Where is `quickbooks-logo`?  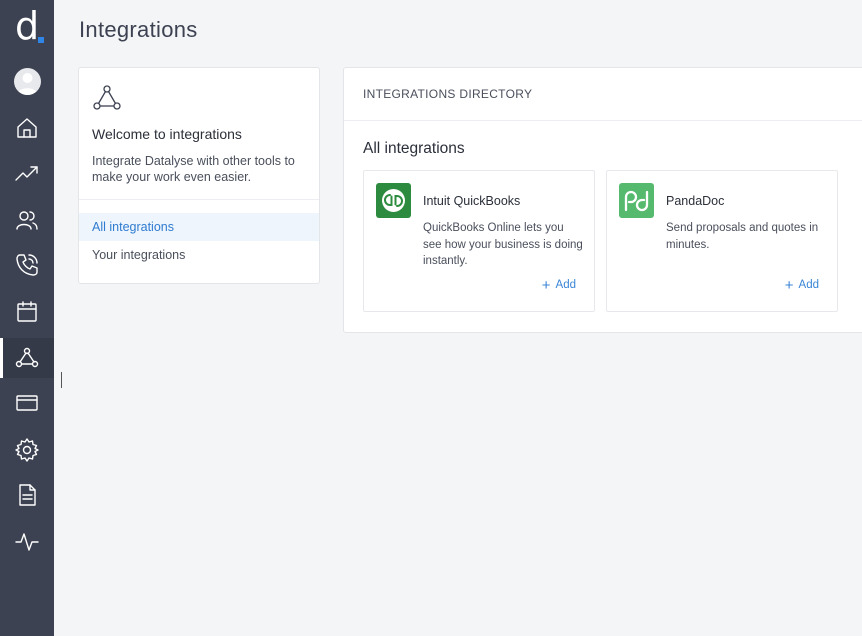
quickbooks-logo is located at coordinates (393, 200).